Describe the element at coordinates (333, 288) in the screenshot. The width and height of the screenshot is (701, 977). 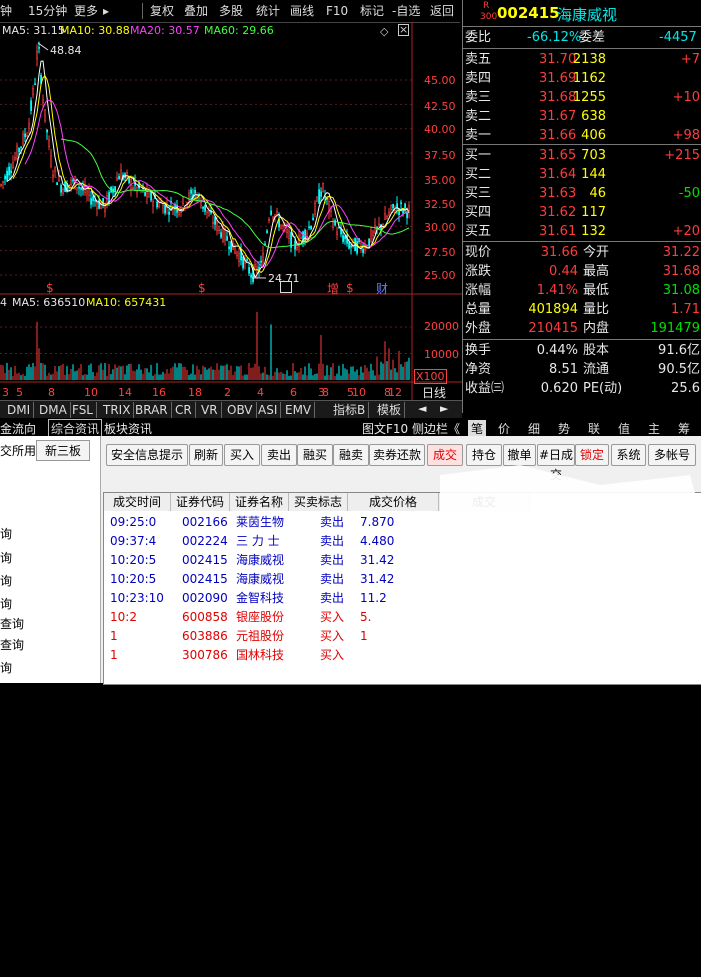
I see `add-shares-marker: 增` at that location.